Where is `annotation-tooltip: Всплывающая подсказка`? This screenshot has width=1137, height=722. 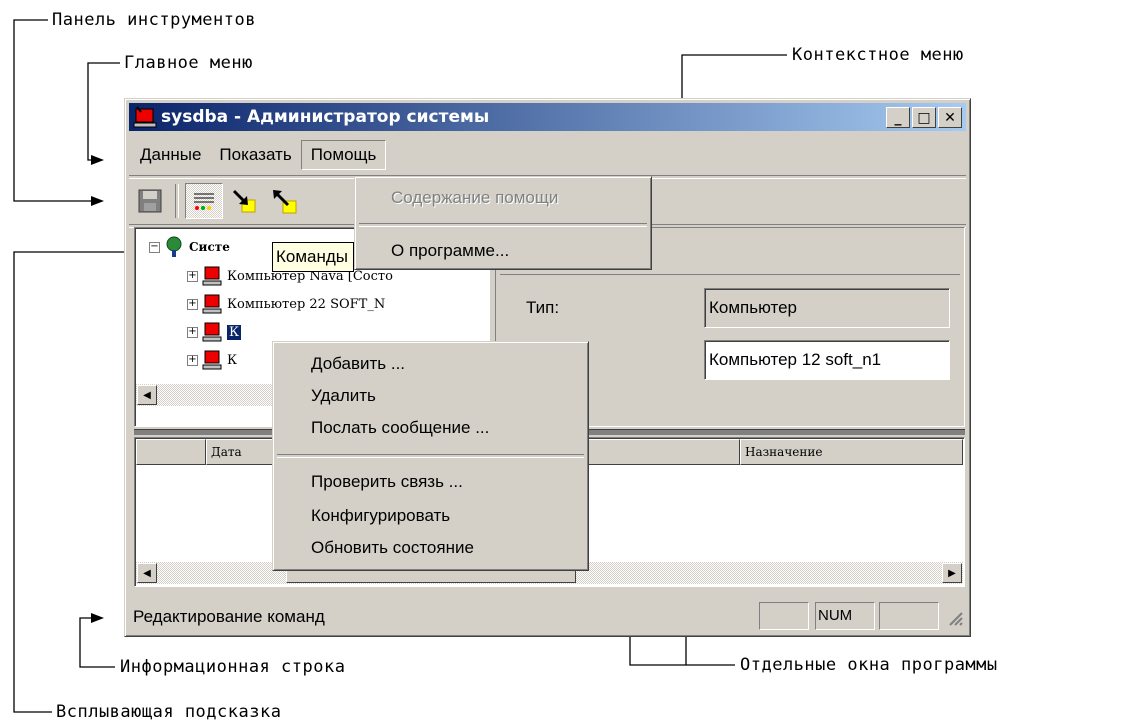 annotation-tooltip: Всплывающая подсказка is located at coordinates (169, 712).